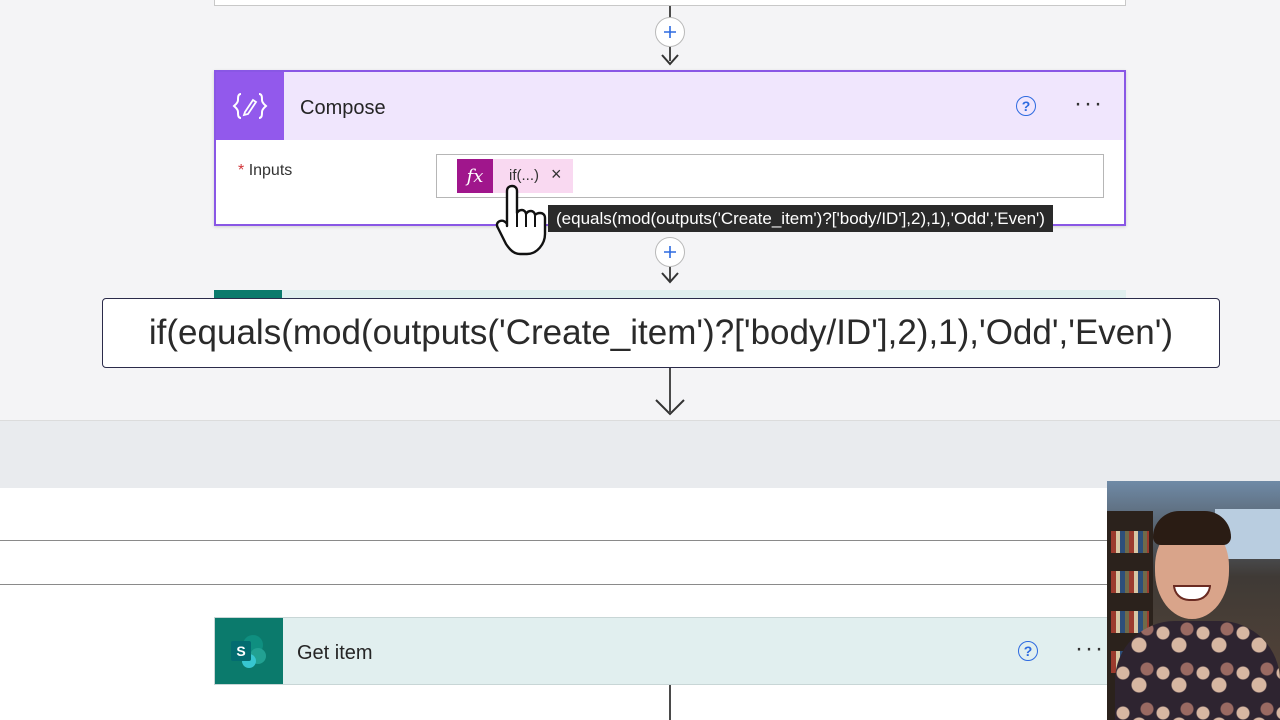 This screenshot has width=1280, height=720. What do you see at coordinates (270, 170) in the screenshot?
I see `inputs-label-text: Inputs` at bounding box center [270, 170].